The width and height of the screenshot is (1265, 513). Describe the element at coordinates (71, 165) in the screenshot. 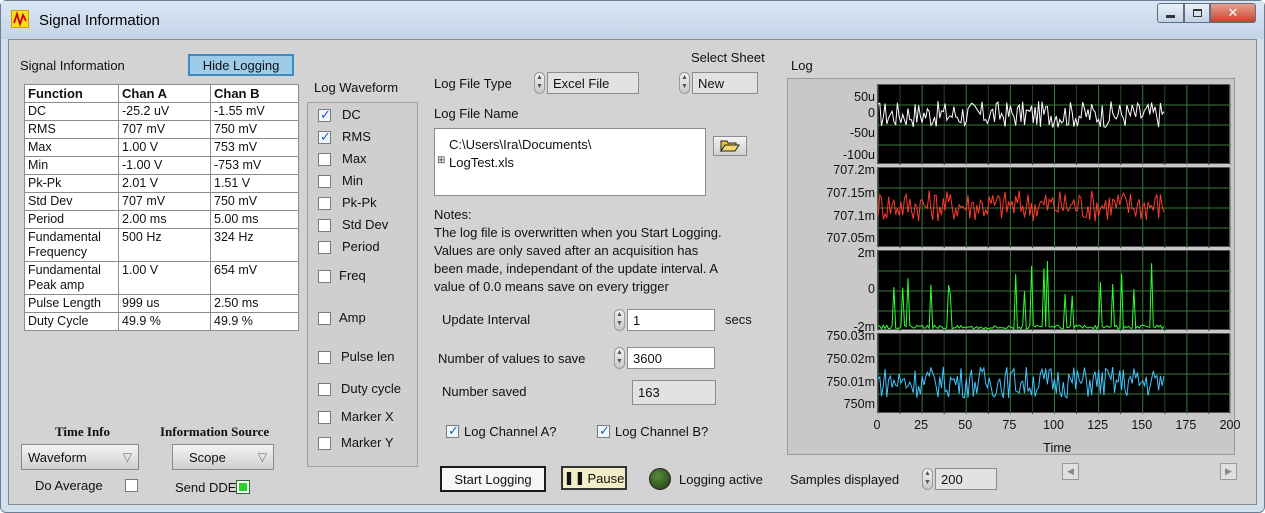

I see `table-cell: Min` at that location.